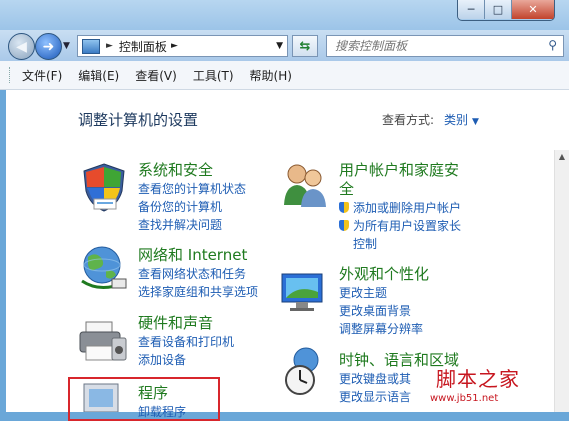  Describe the element at coordinates (186, 360) in the screenshot. I see `link-add-device: 添加设备` at that location.